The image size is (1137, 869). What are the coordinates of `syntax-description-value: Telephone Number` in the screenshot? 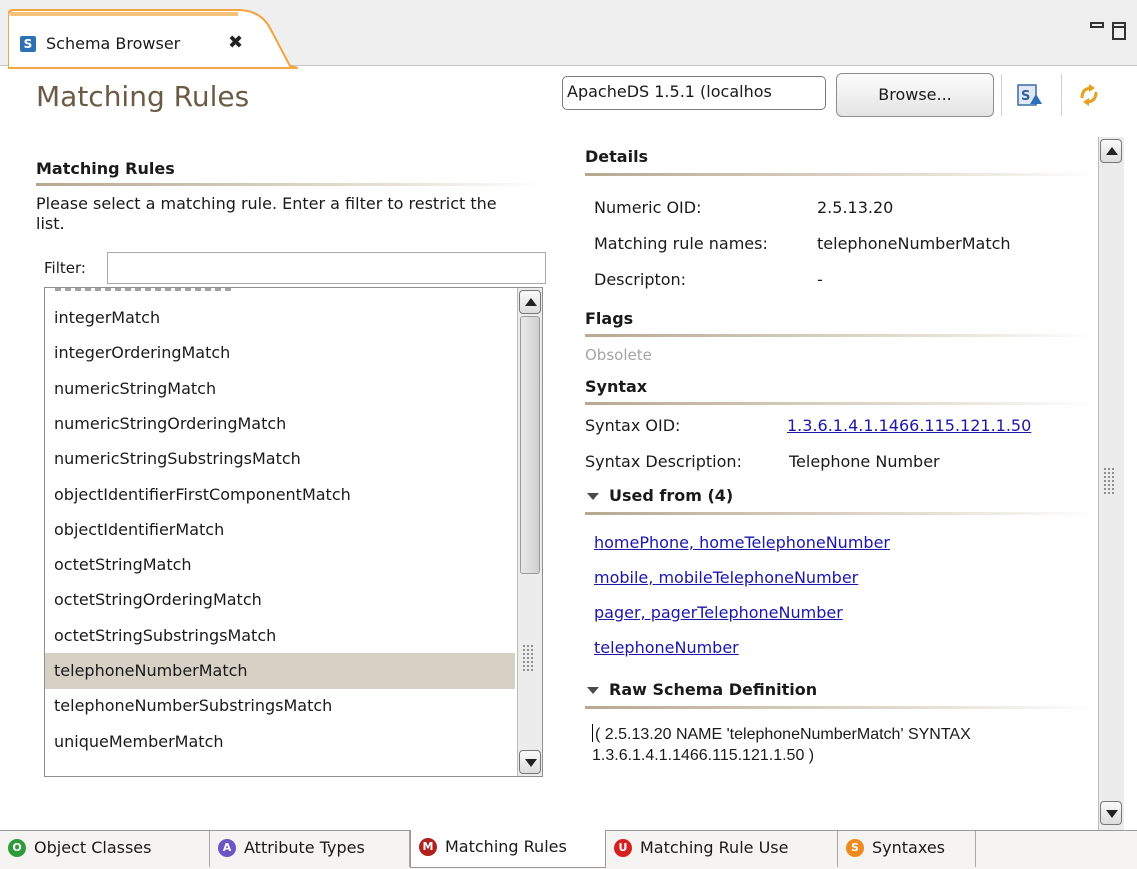 It's located at (864, 461).